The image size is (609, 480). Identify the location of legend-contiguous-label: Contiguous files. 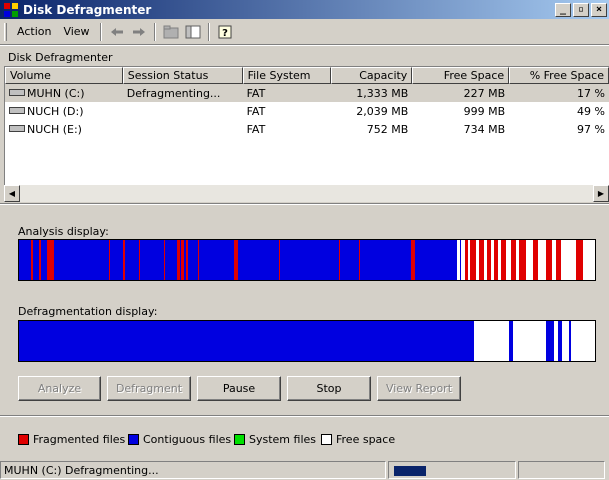
(187, 439).